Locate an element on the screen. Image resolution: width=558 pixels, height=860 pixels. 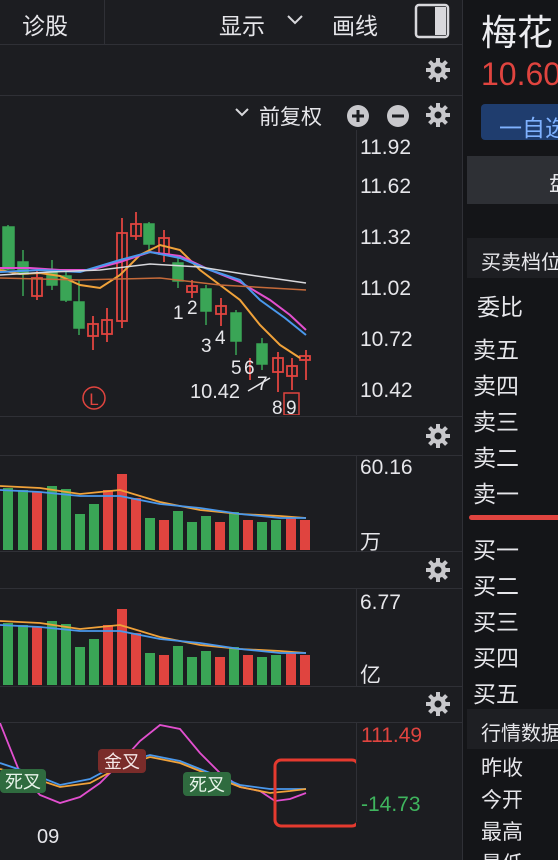
seq-label: 2 is located at coordinates (192, 308).